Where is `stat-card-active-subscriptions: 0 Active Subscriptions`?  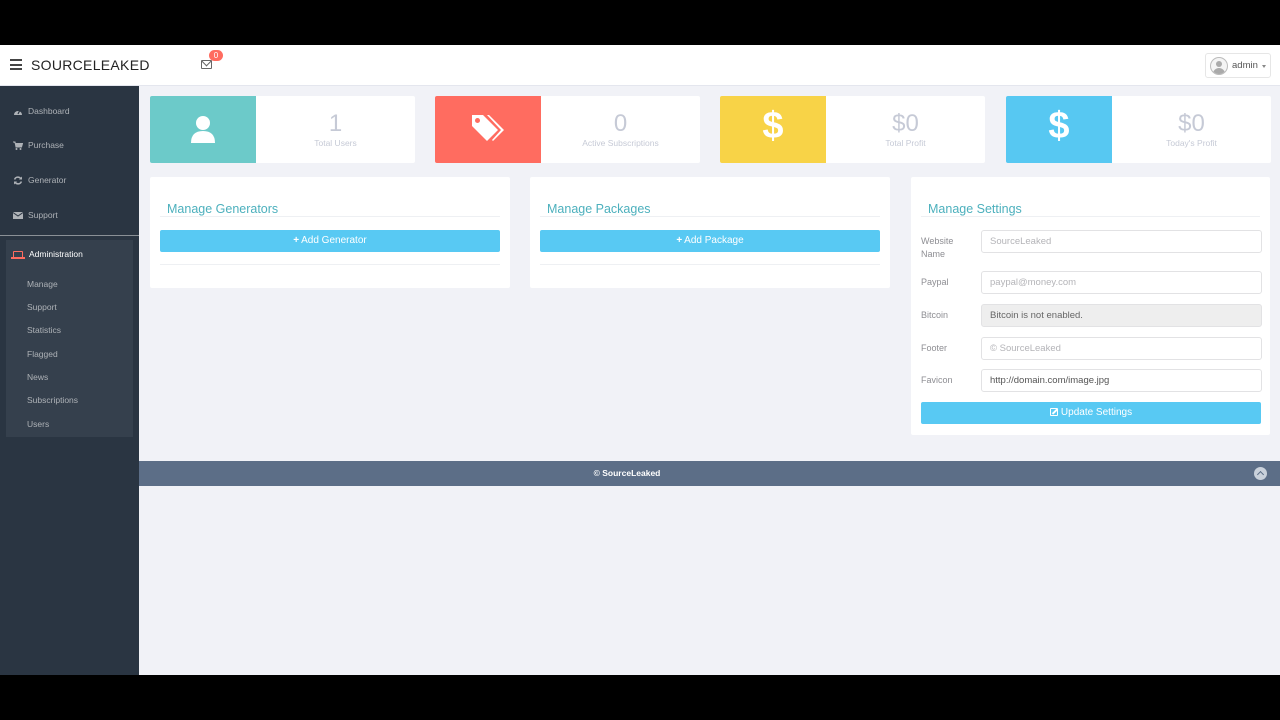 stat-card-active-subscriptions: 0 Active Subscriptions is located at coordinates (567, 129).